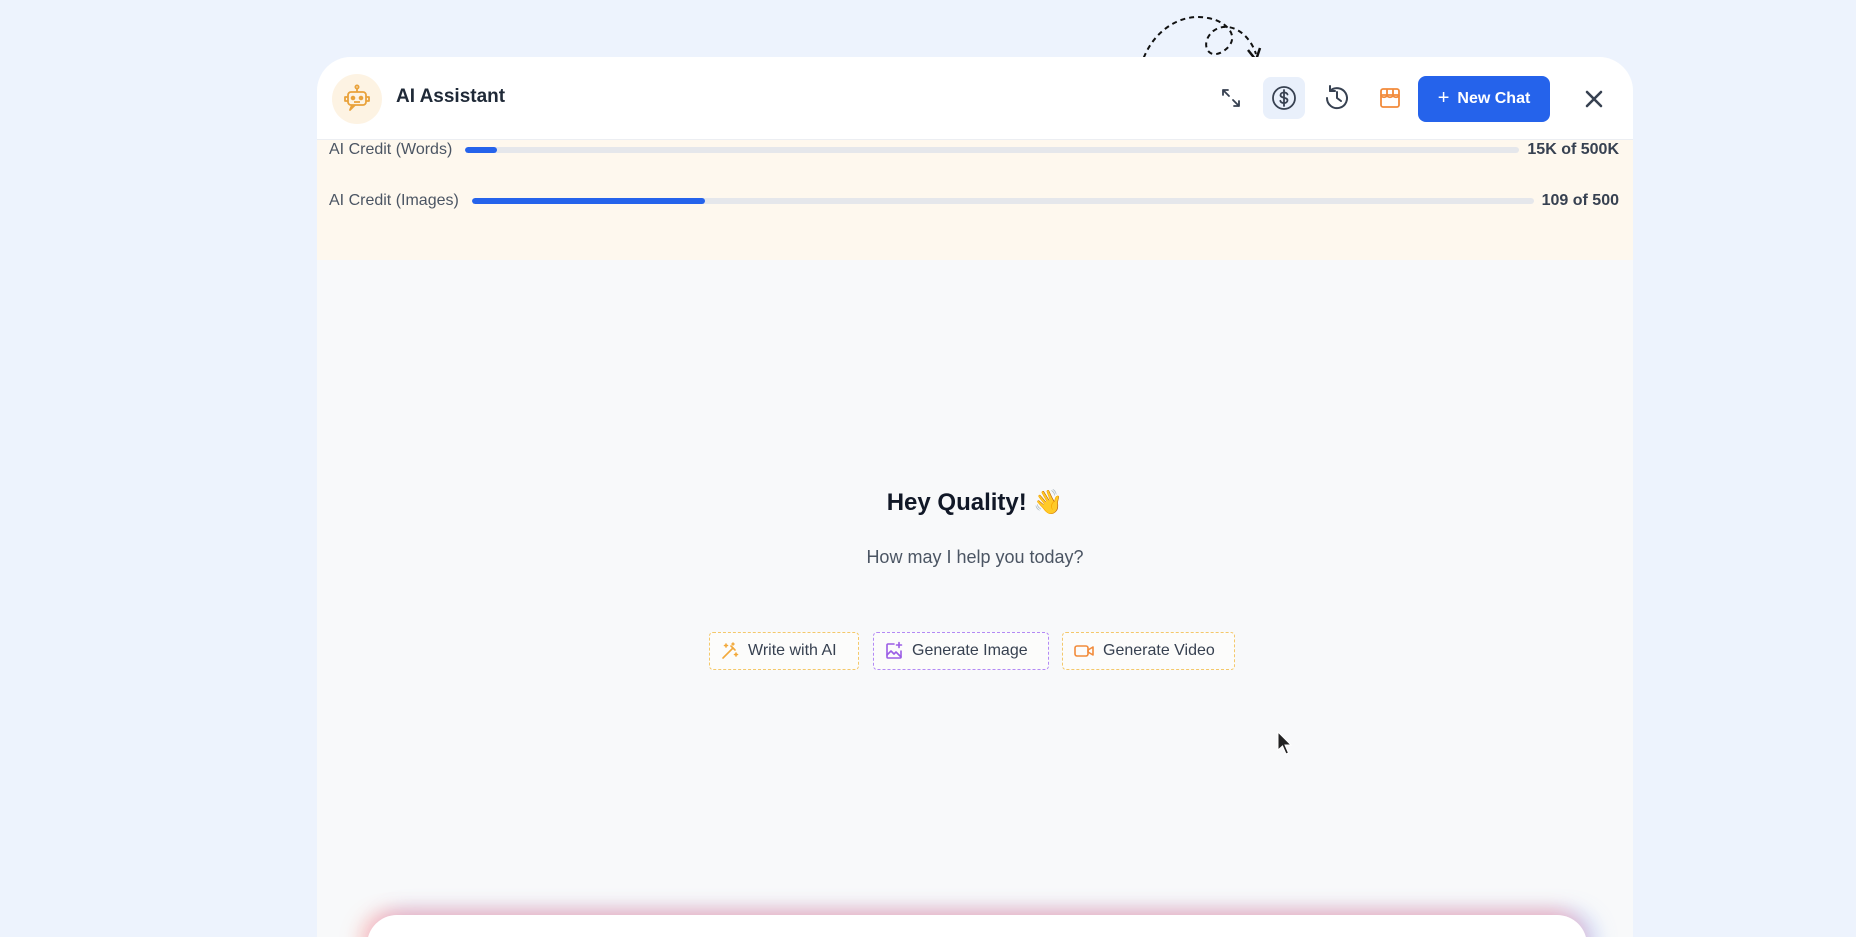  I want to click on image-credit-row: AI Credit (Images) 109 of 500, so click(974, 201).